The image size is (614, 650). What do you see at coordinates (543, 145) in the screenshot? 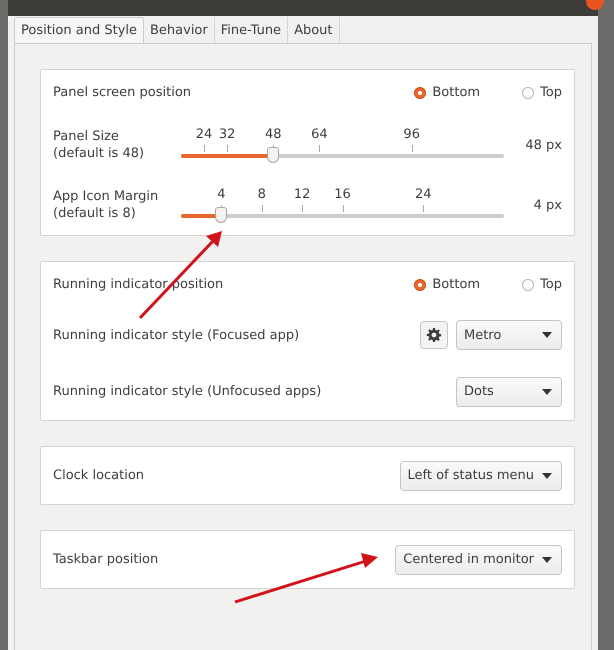
I see `slider-value: 48 px` at bounding box center [543, 145].